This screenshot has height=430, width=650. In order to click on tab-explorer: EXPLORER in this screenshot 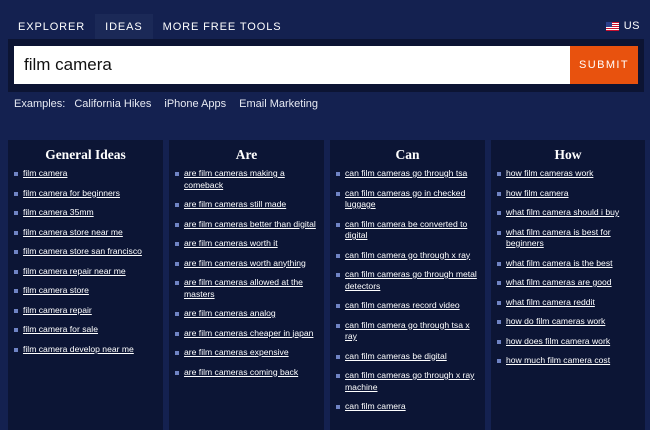, I will do `click(51, 27)`.